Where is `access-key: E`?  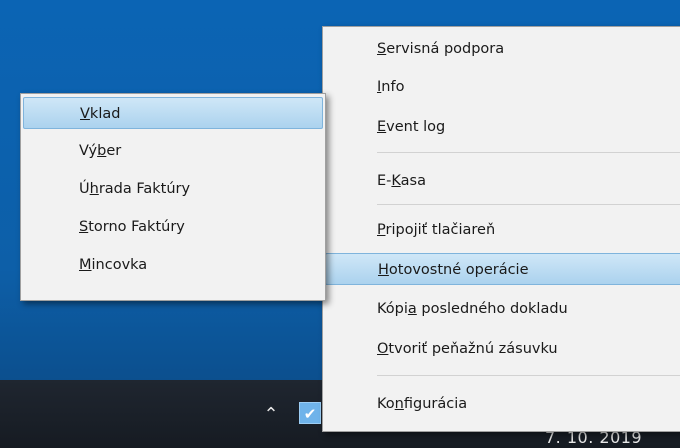 access-key: E is located at coordinates (382, 127).